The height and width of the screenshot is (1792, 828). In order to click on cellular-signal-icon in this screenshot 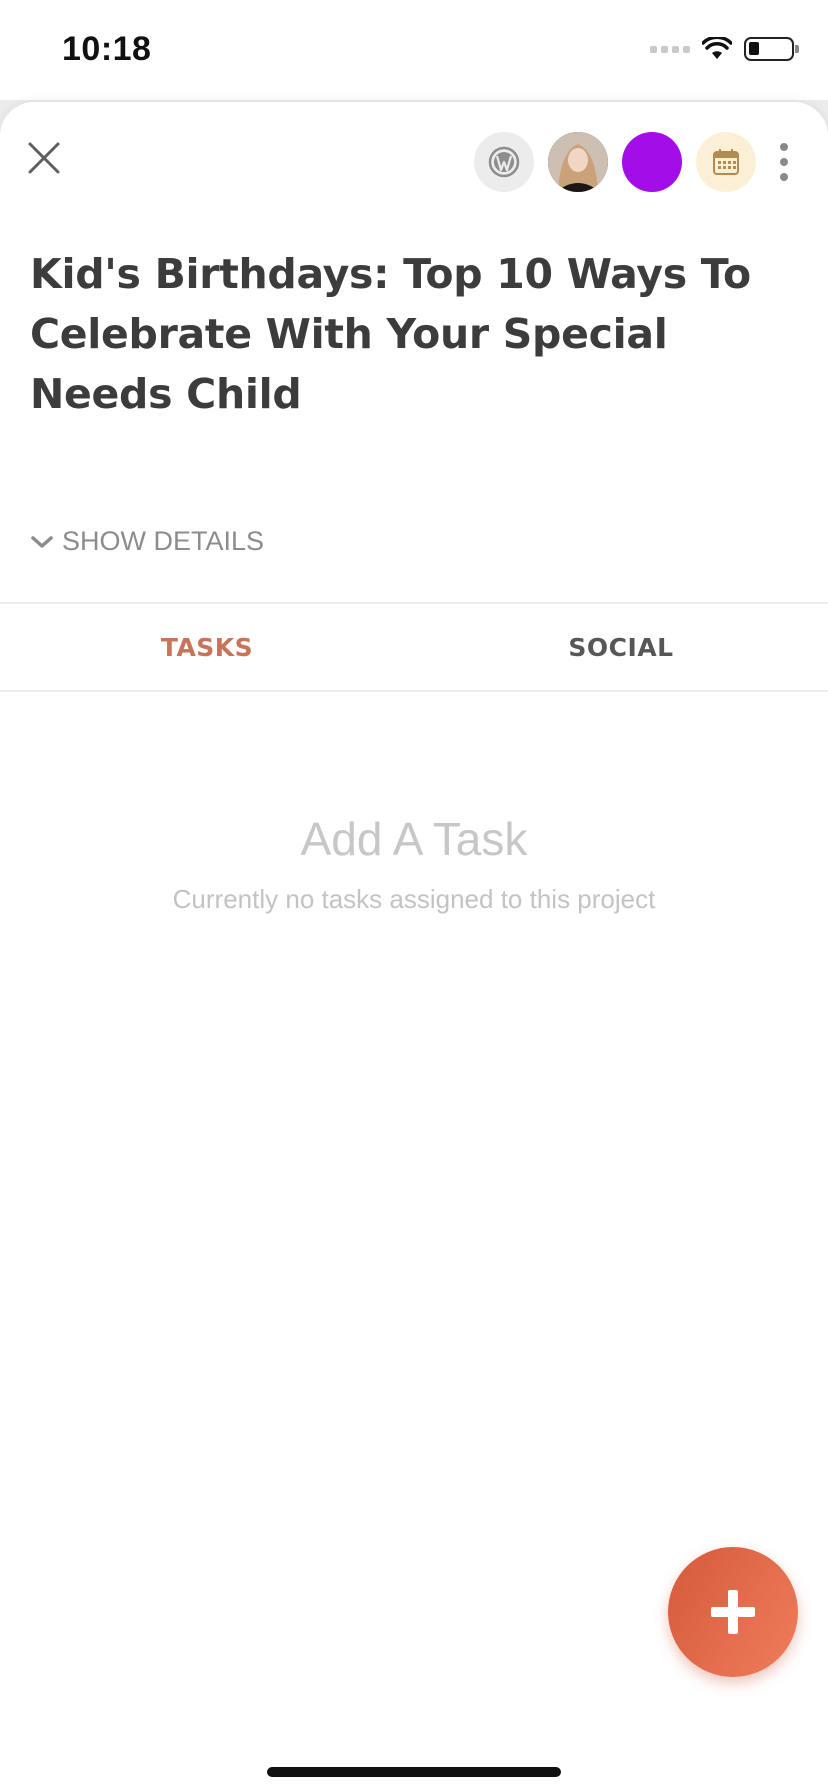, I will do `click(670, 49)`.